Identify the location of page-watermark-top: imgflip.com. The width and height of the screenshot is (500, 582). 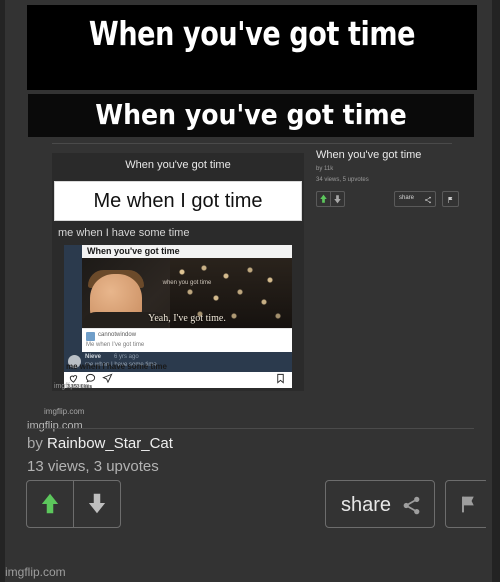
(55, 426).